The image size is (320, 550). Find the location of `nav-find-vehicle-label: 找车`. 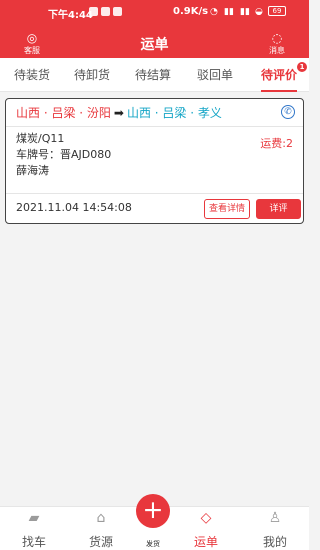

nav-find-vehicle-label: 找车 is located at coordinates (33, 542).